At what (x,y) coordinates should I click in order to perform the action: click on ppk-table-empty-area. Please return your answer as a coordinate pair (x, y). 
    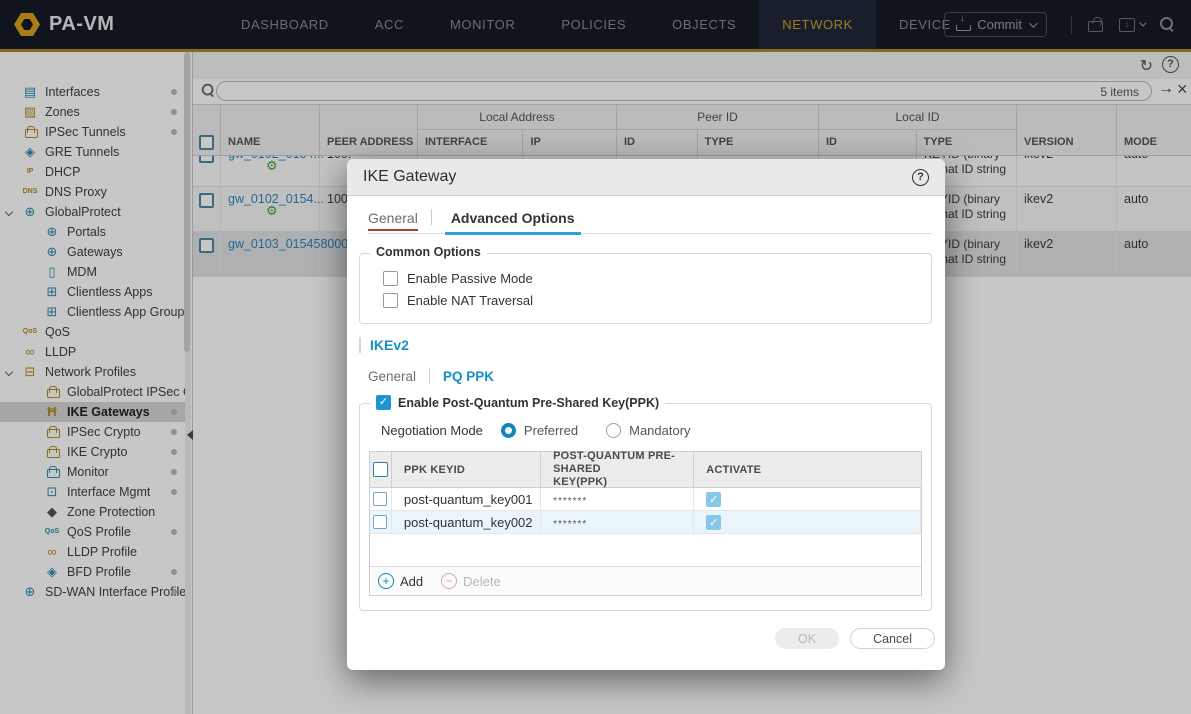
    Looking at the image, I should click on (645, 550).